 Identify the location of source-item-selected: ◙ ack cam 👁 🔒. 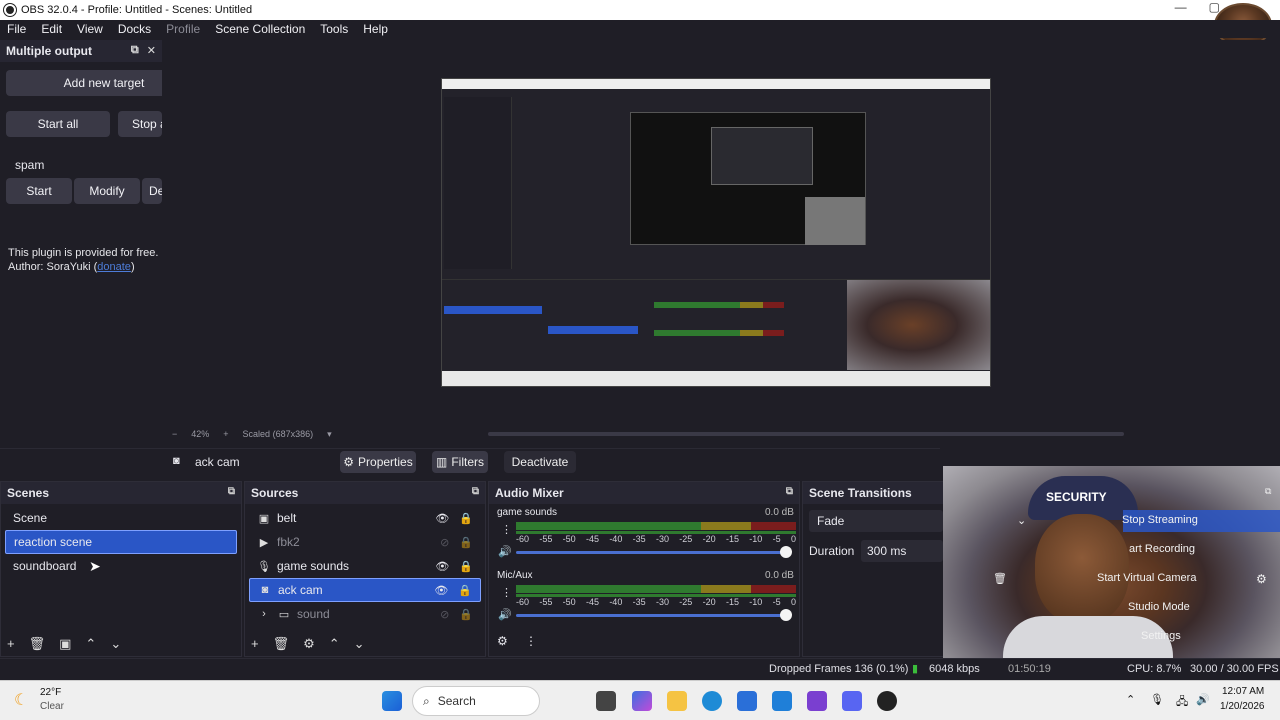
(365, 590).